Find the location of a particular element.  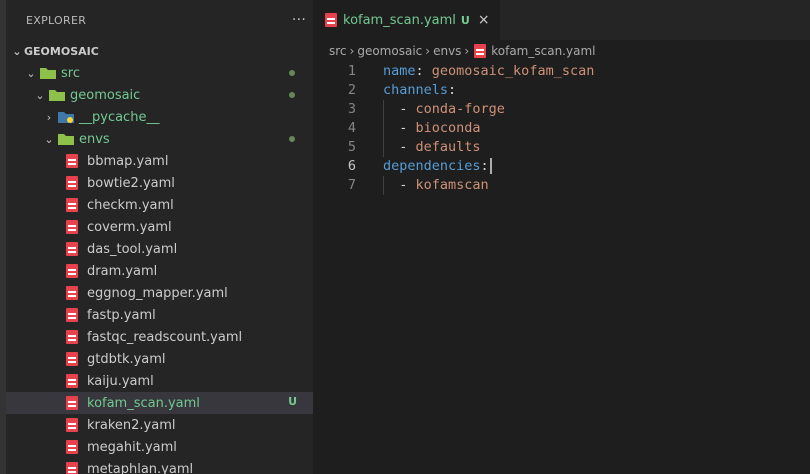

yaml-key: name is located at coordinates (399, 71).